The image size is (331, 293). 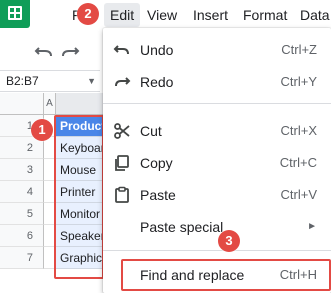 I want to click on menu-edit: Edit, so click(x=122, y=15).